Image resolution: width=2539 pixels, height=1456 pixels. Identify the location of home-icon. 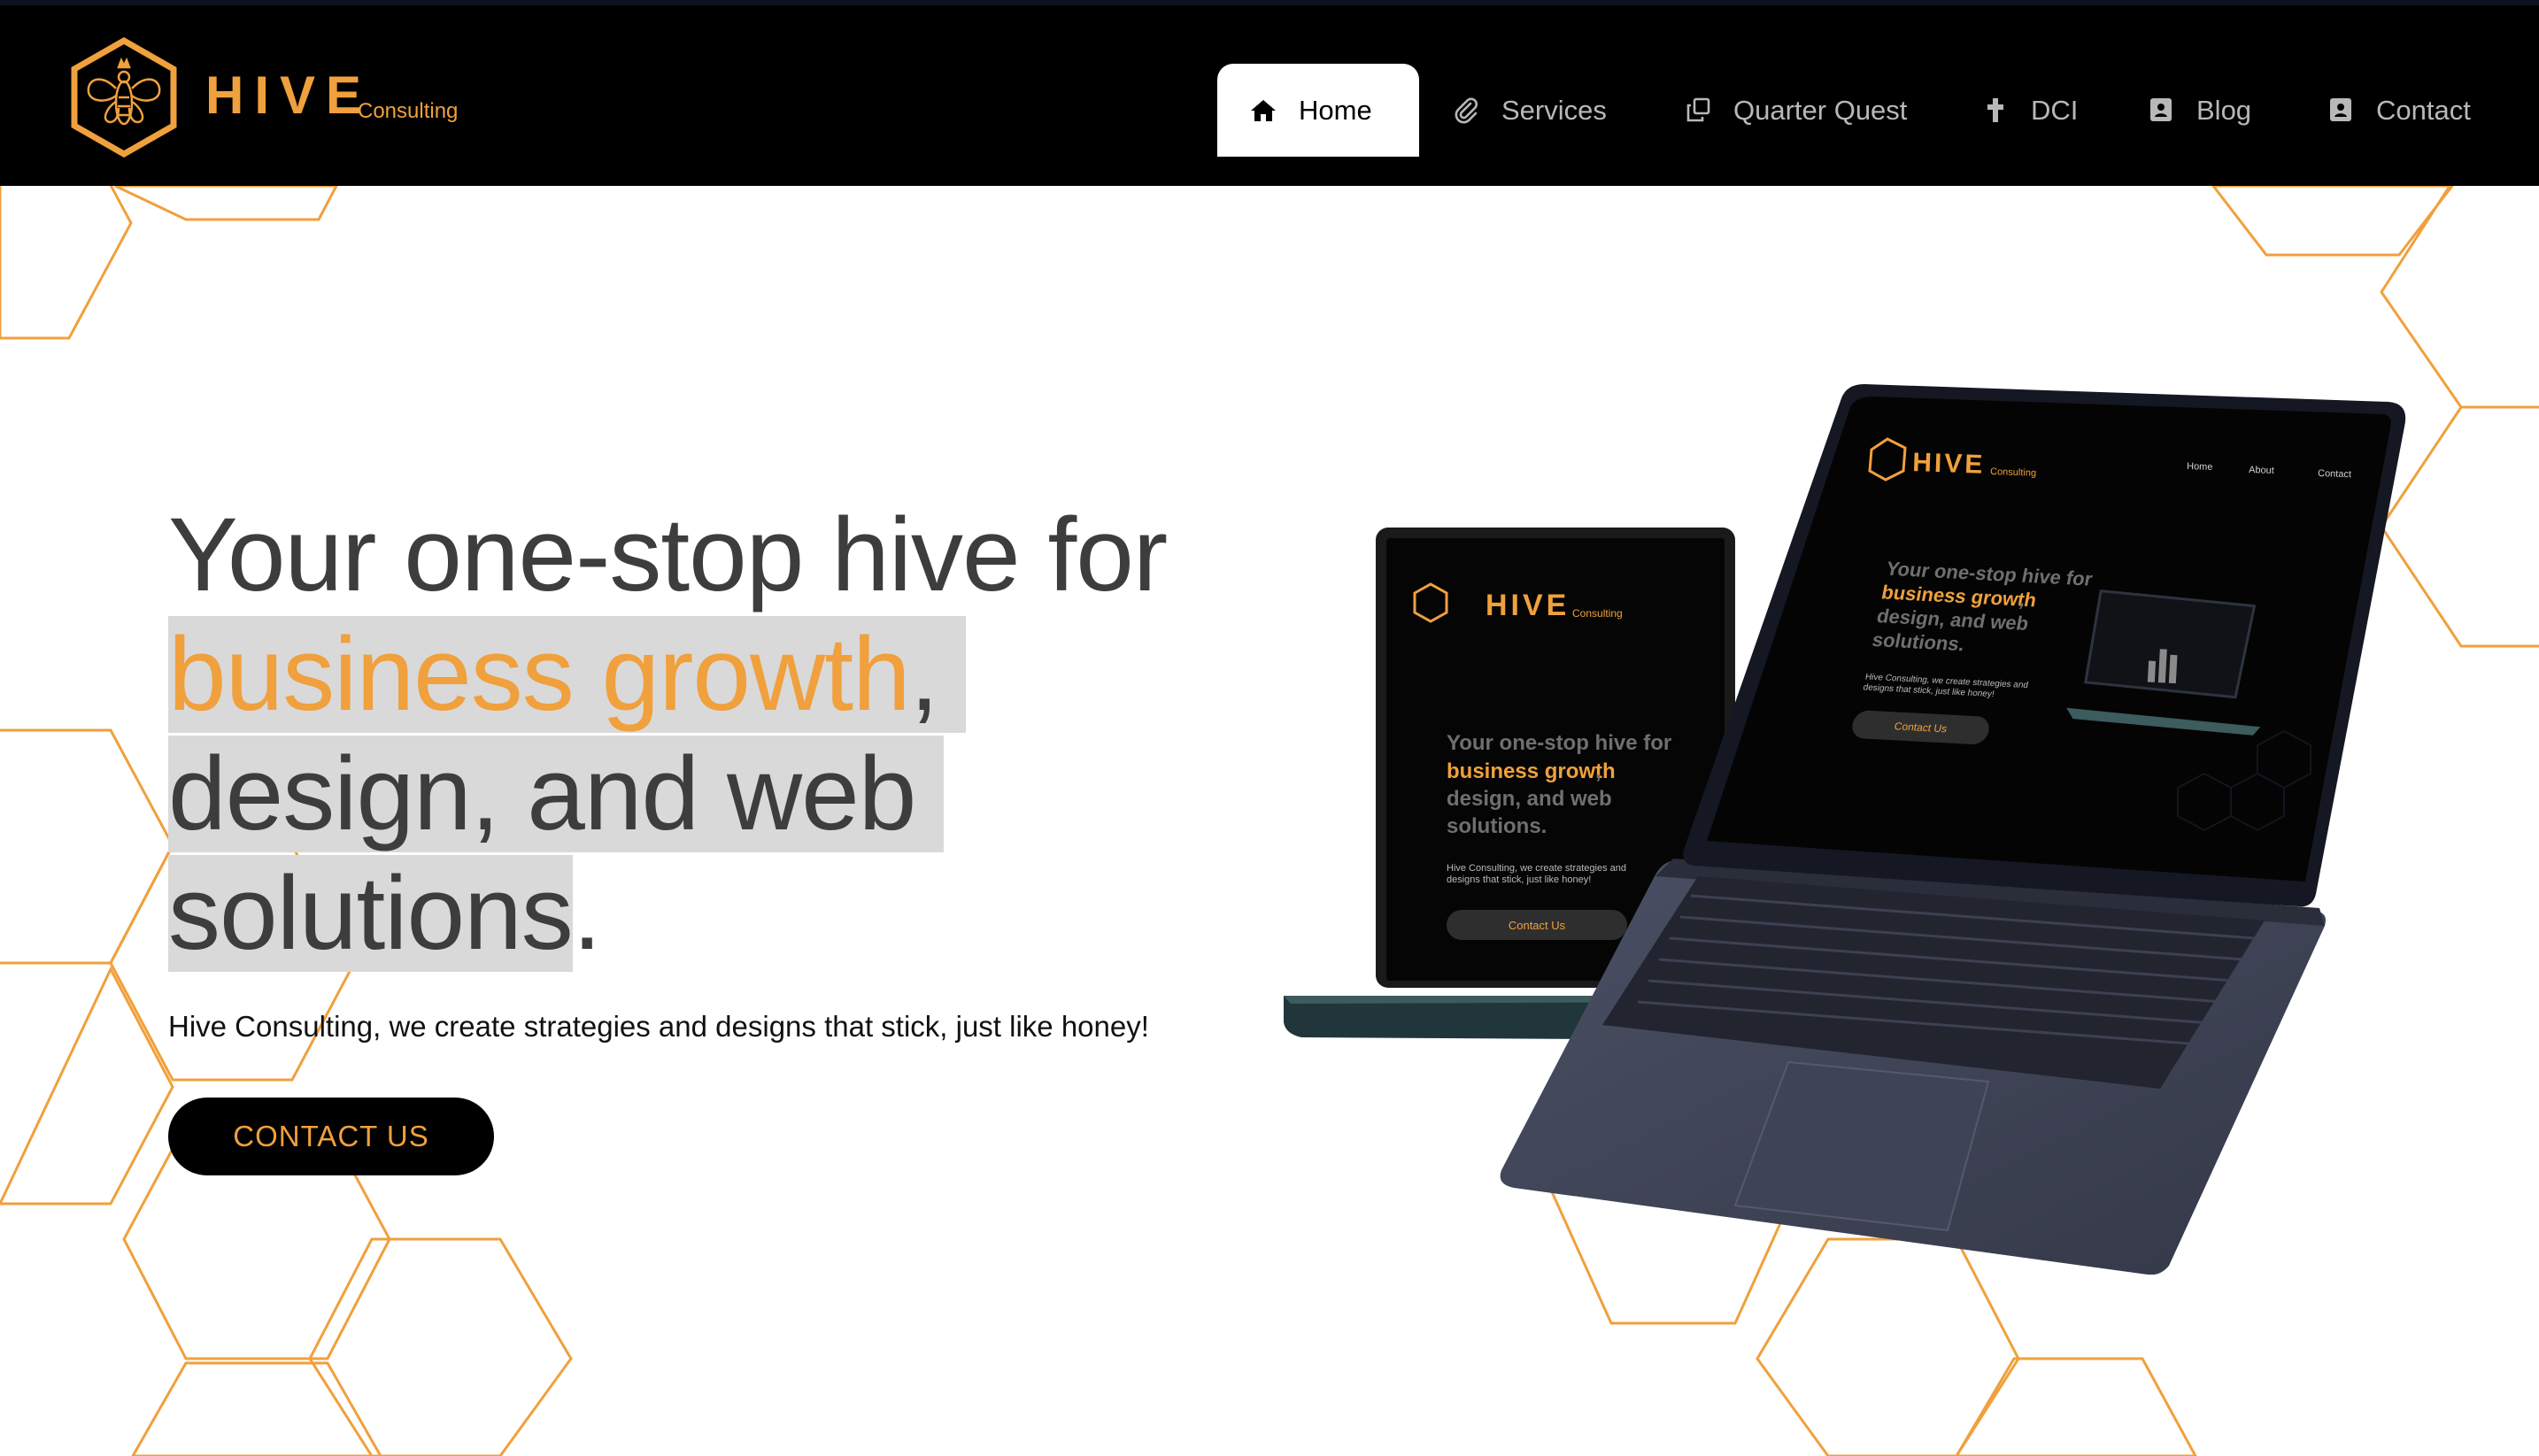
(1263, 110).